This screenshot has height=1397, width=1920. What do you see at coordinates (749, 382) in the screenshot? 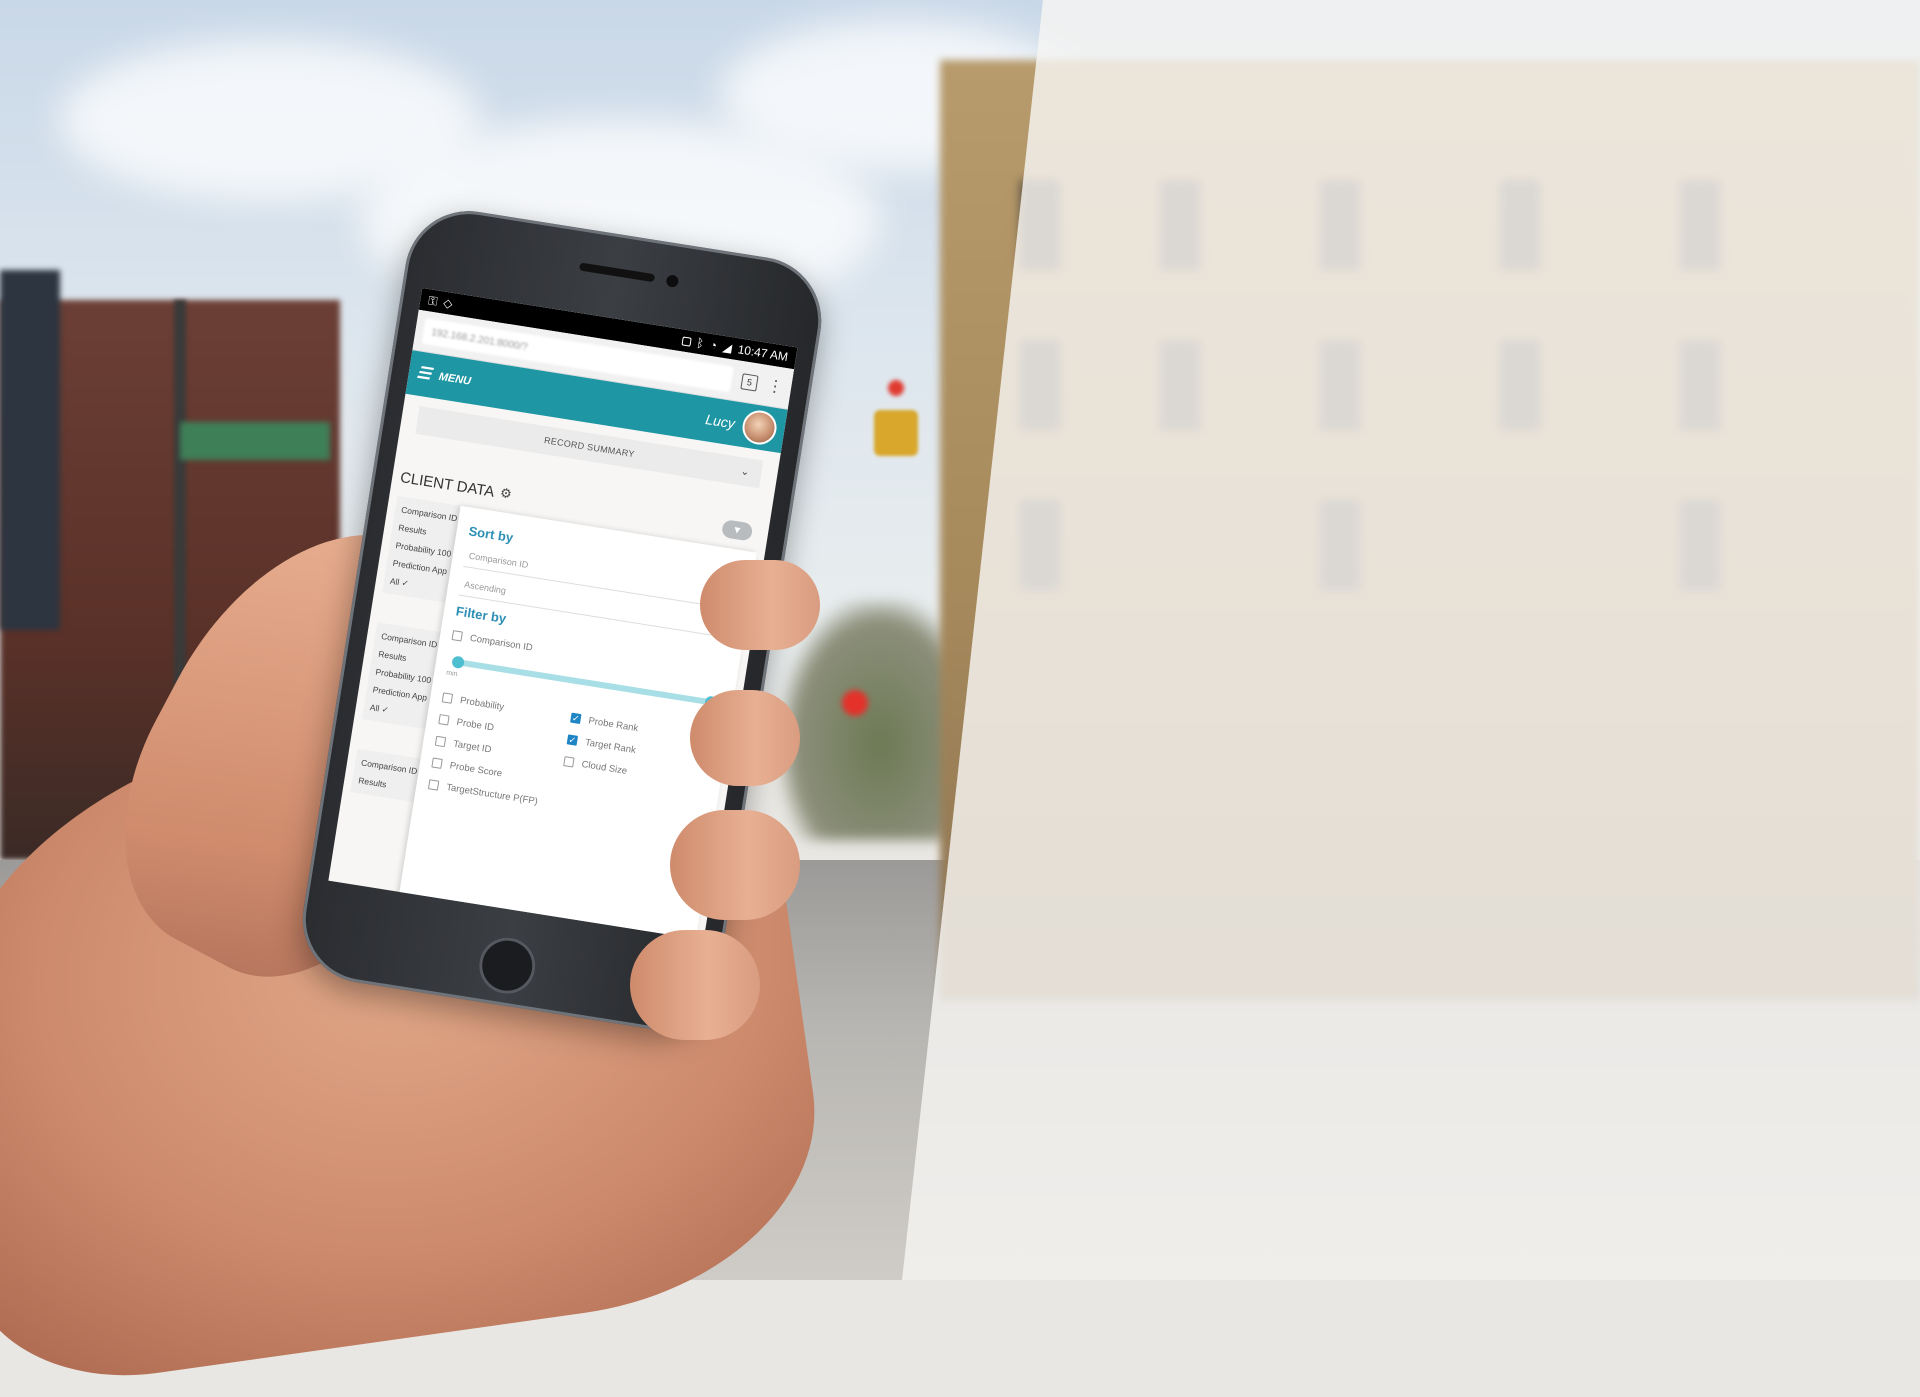
I see `tab-switcher-button: 5` at bounding box center [749, 382].